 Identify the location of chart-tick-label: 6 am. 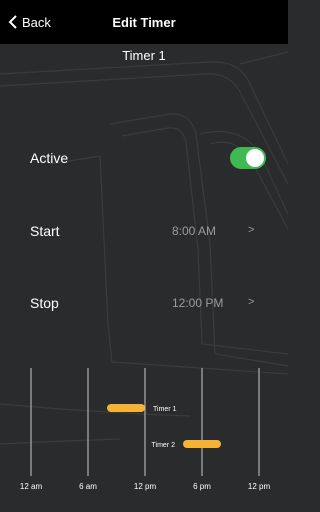
(88, 486).